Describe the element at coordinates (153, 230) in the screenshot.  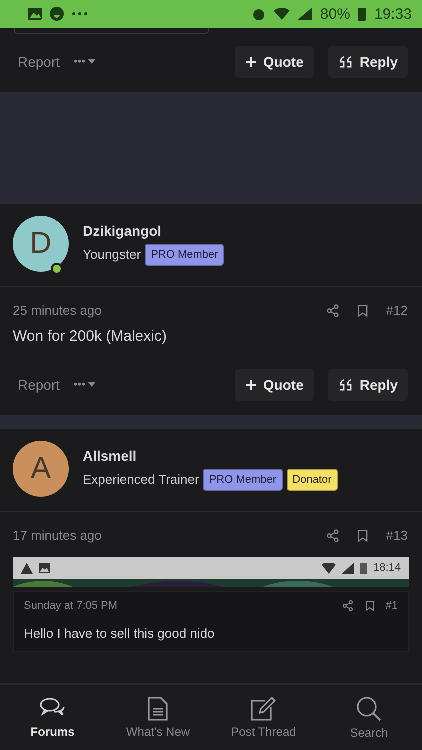
I see `user-name: Dzikigangol` at that location.